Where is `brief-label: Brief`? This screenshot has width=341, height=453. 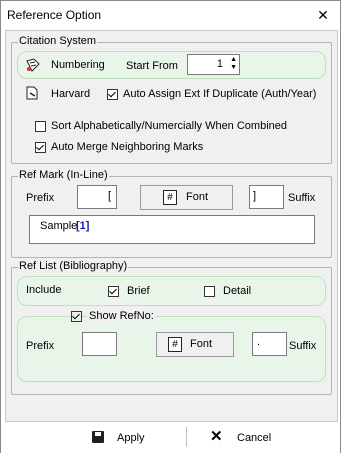 brief-label: Brief is located at coordinates (138, 291).